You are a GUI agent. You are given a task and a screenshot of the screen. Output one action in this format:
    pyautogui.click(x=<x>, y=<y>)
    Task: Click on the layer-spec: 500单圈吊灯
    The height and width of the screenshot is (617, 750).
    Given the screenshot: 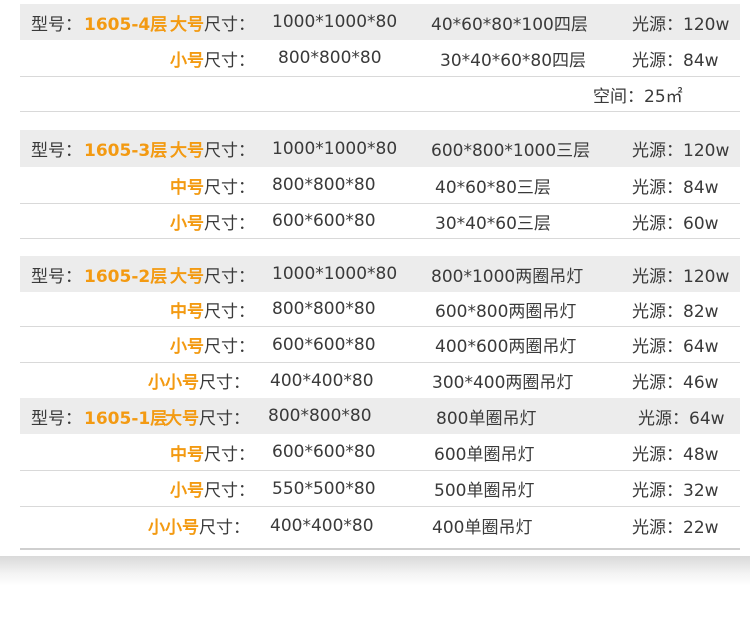 What is the action you would take?
    pyautogui.click(x=484, y=491)
    